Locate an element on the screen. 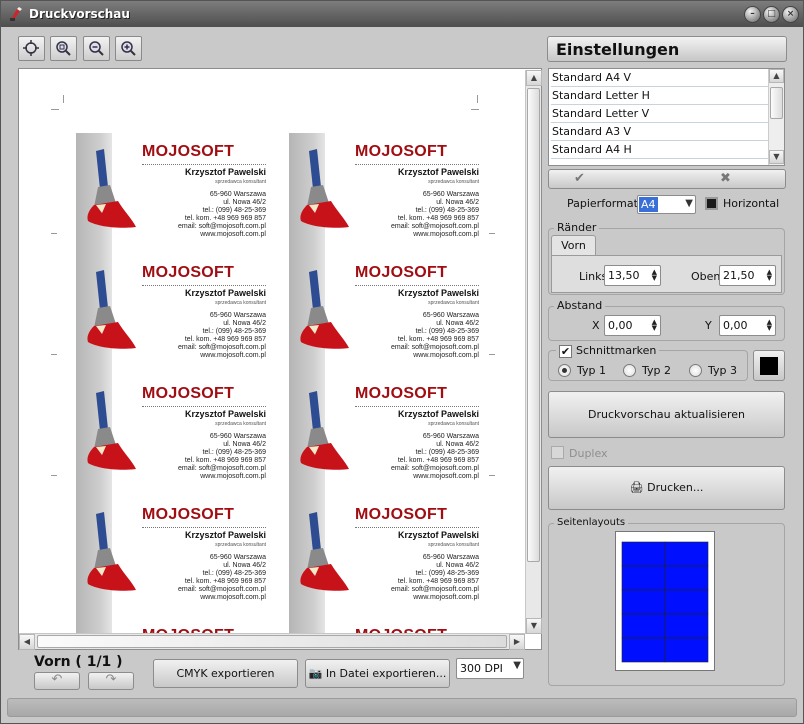 This screenshot has height=724, width=804. horizontal-scrollbar: ◀ ▶ is located at coordinates (272, 641).